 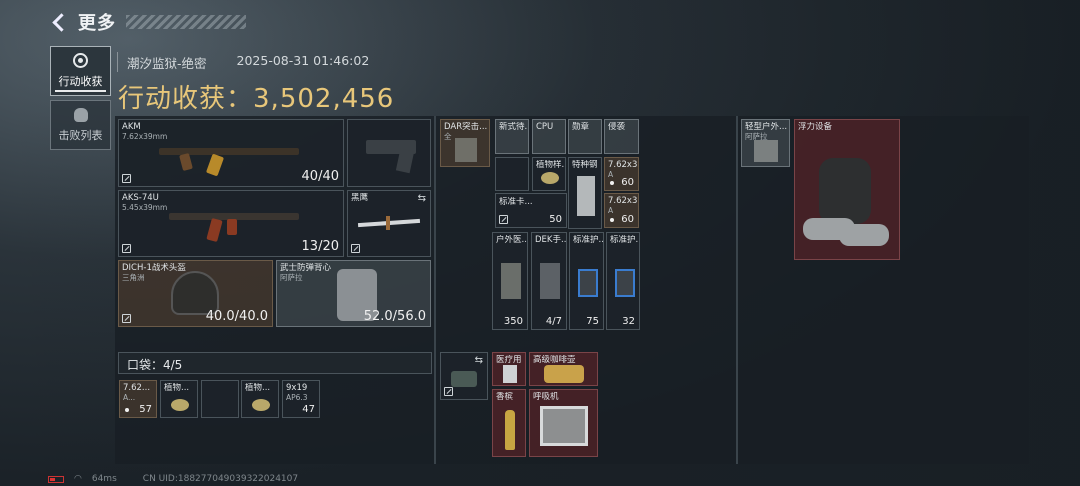 What do you see at coordinates (585, 193) in the screenshot?
I see `rig-item: 特种钢` at bounding box center [585, 193].